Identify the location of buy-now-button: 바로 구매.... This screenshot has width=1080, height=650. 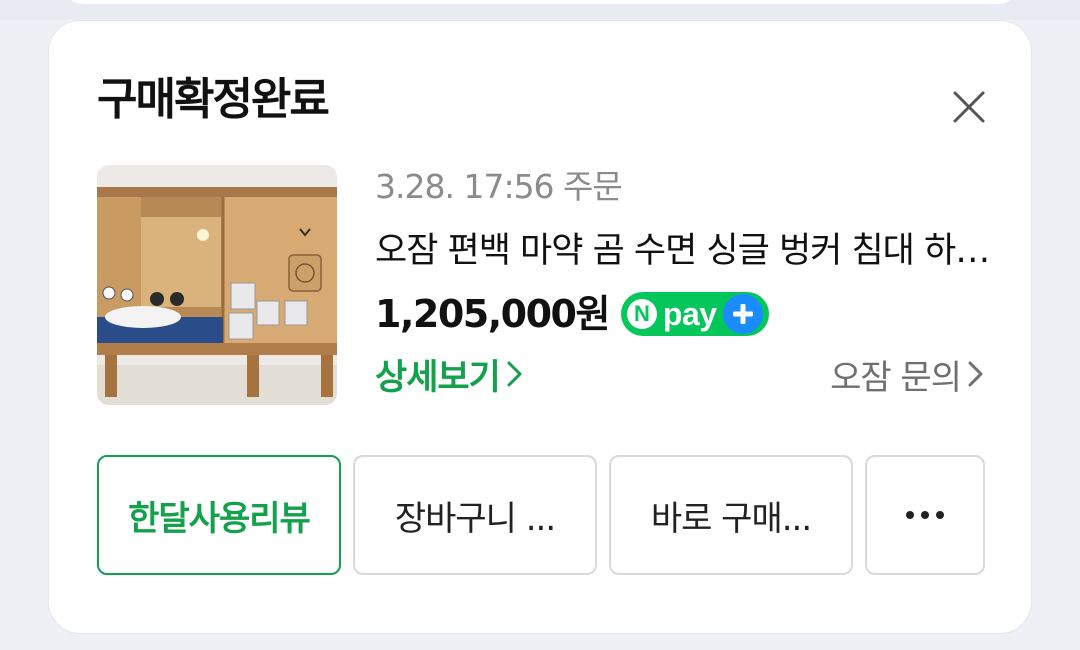
(731, 515).